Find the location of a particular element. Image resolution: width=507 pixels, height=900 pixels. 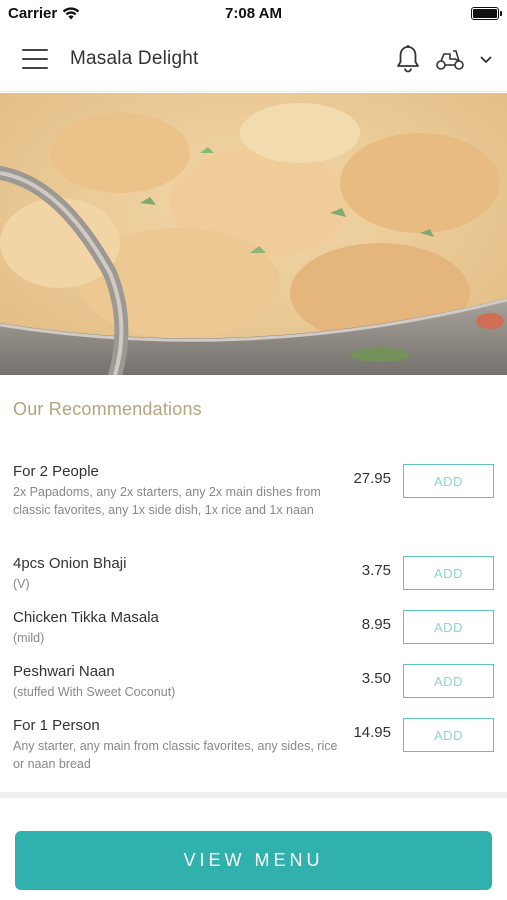

app-header: Masala Delight is located at coordinates (253, 59).